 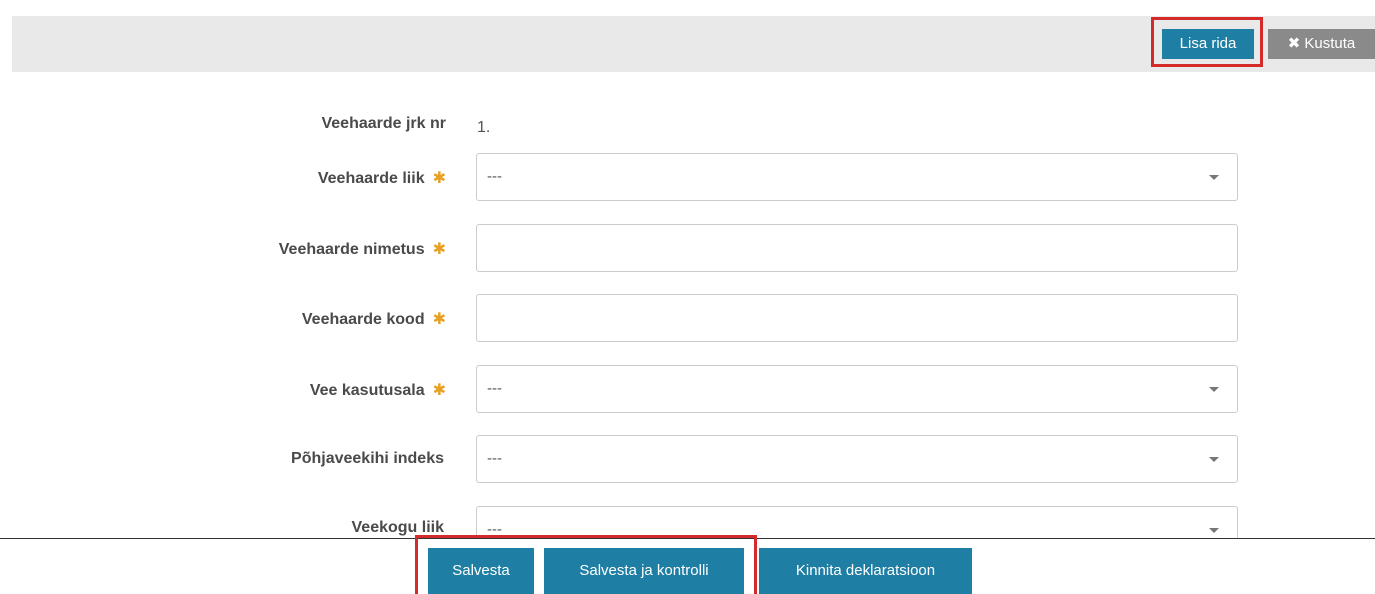 What do you see at coordinates (371, 178) in the screenshot?
I see `intake-type-label-text: Veehaarde liik` at bounding box center [371, 178].